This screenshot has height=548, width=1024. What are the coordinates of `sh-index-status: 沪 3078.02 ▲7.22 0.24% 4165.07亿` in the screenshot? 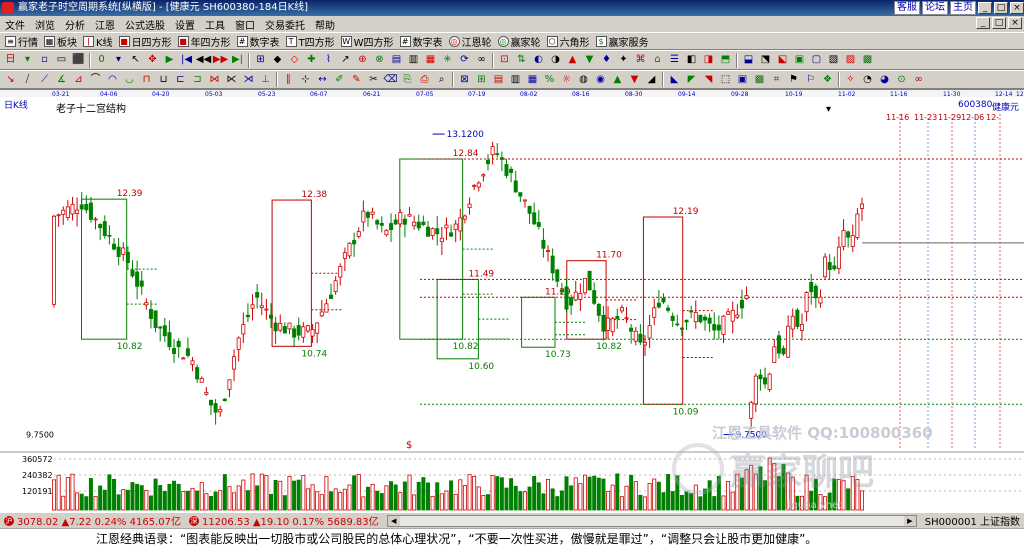 It's located at (92, 520).